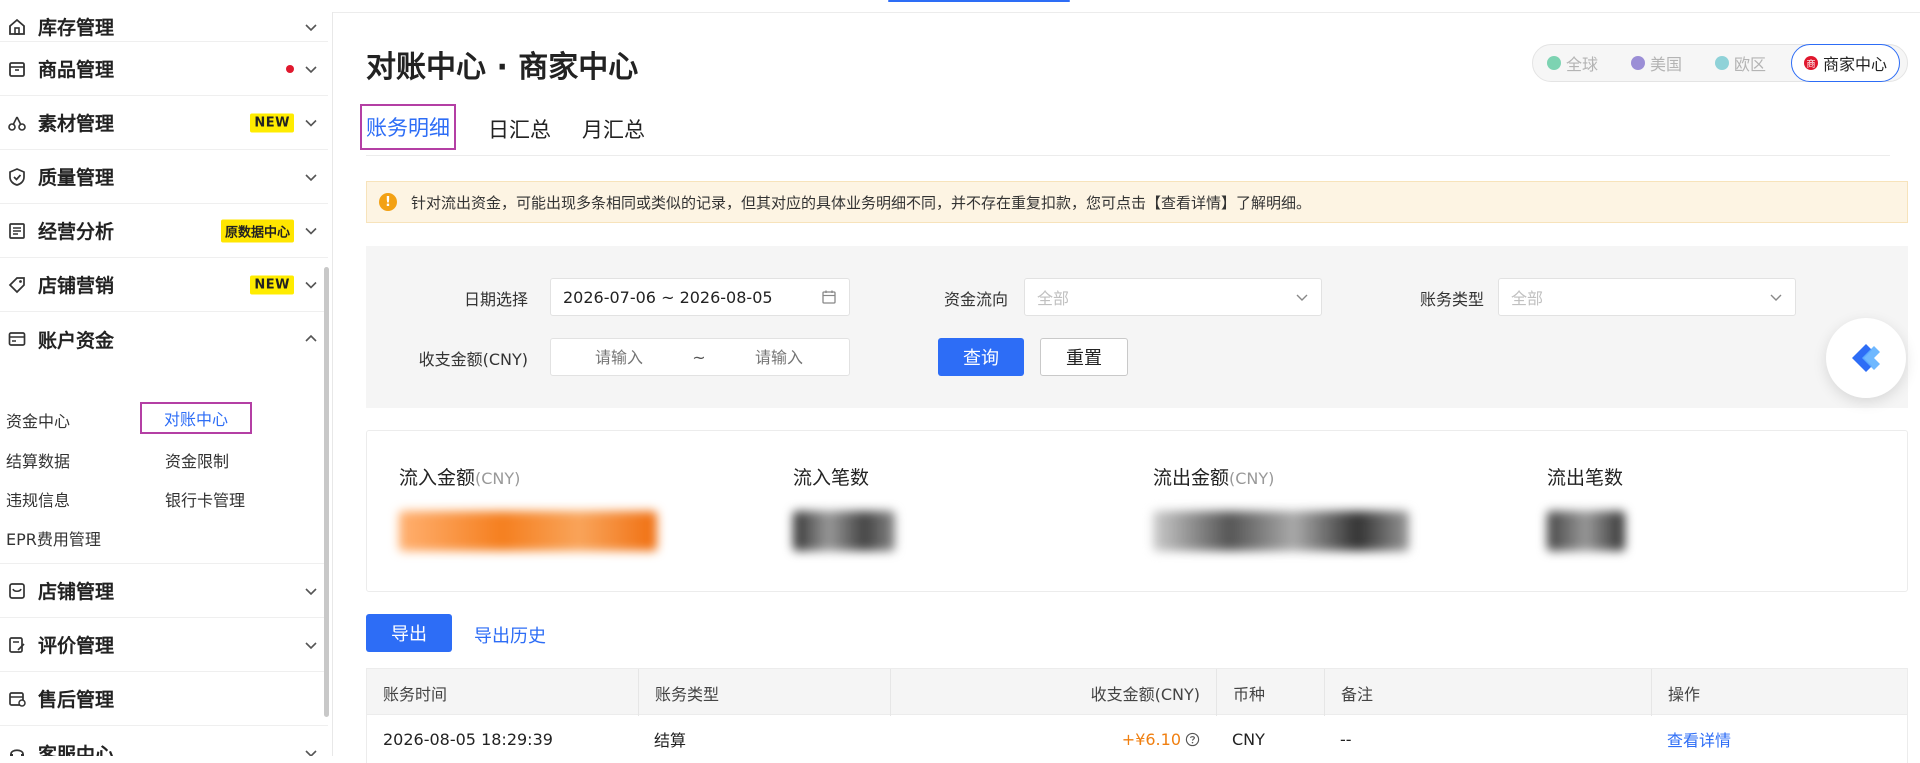 This screenshot has width=1920, height=763. I want to click on column-header: 账务类型, so click(764, 692).